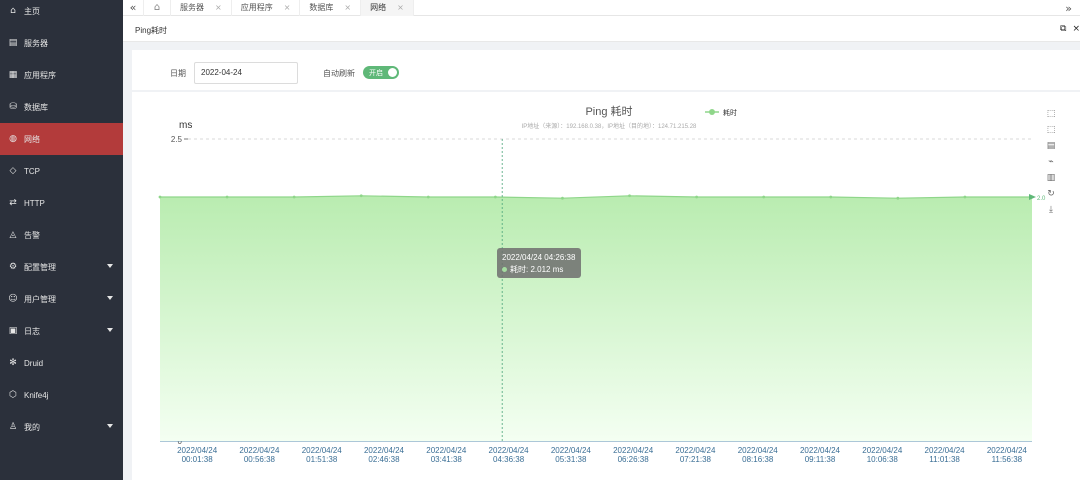 Image resolution: width=1080 pixels, height=480 pixels. I want to click on tooltip-series-dot, so click(504, 270).